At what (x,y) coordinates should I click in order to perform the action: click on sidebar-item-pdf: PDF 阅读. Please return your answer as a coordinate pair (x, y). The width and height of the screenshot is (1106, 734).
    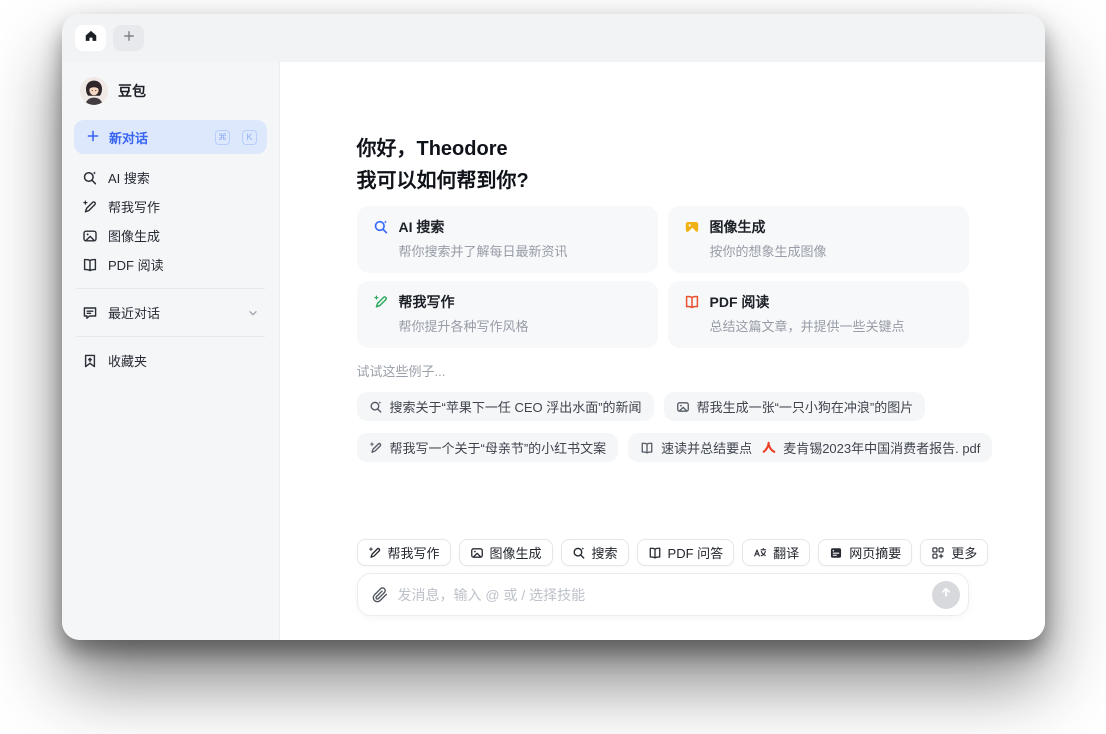
    Looking at the image, I should click on (170, 264).